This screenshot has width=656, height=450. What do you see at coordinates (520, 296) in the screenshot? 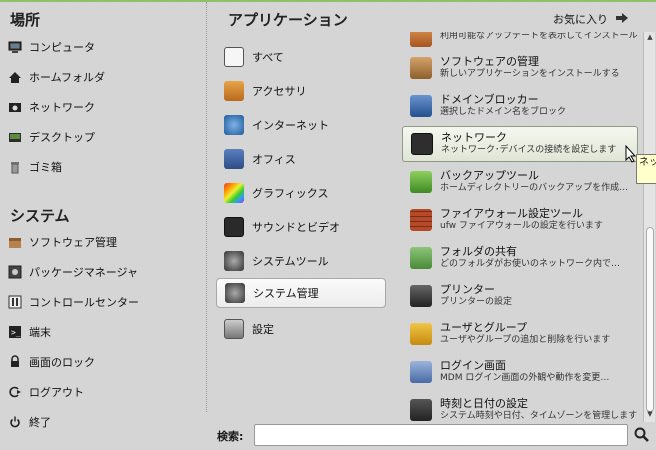
I see `app-printer: プリンター プリンターの設定` at bounding box center [520, 296].